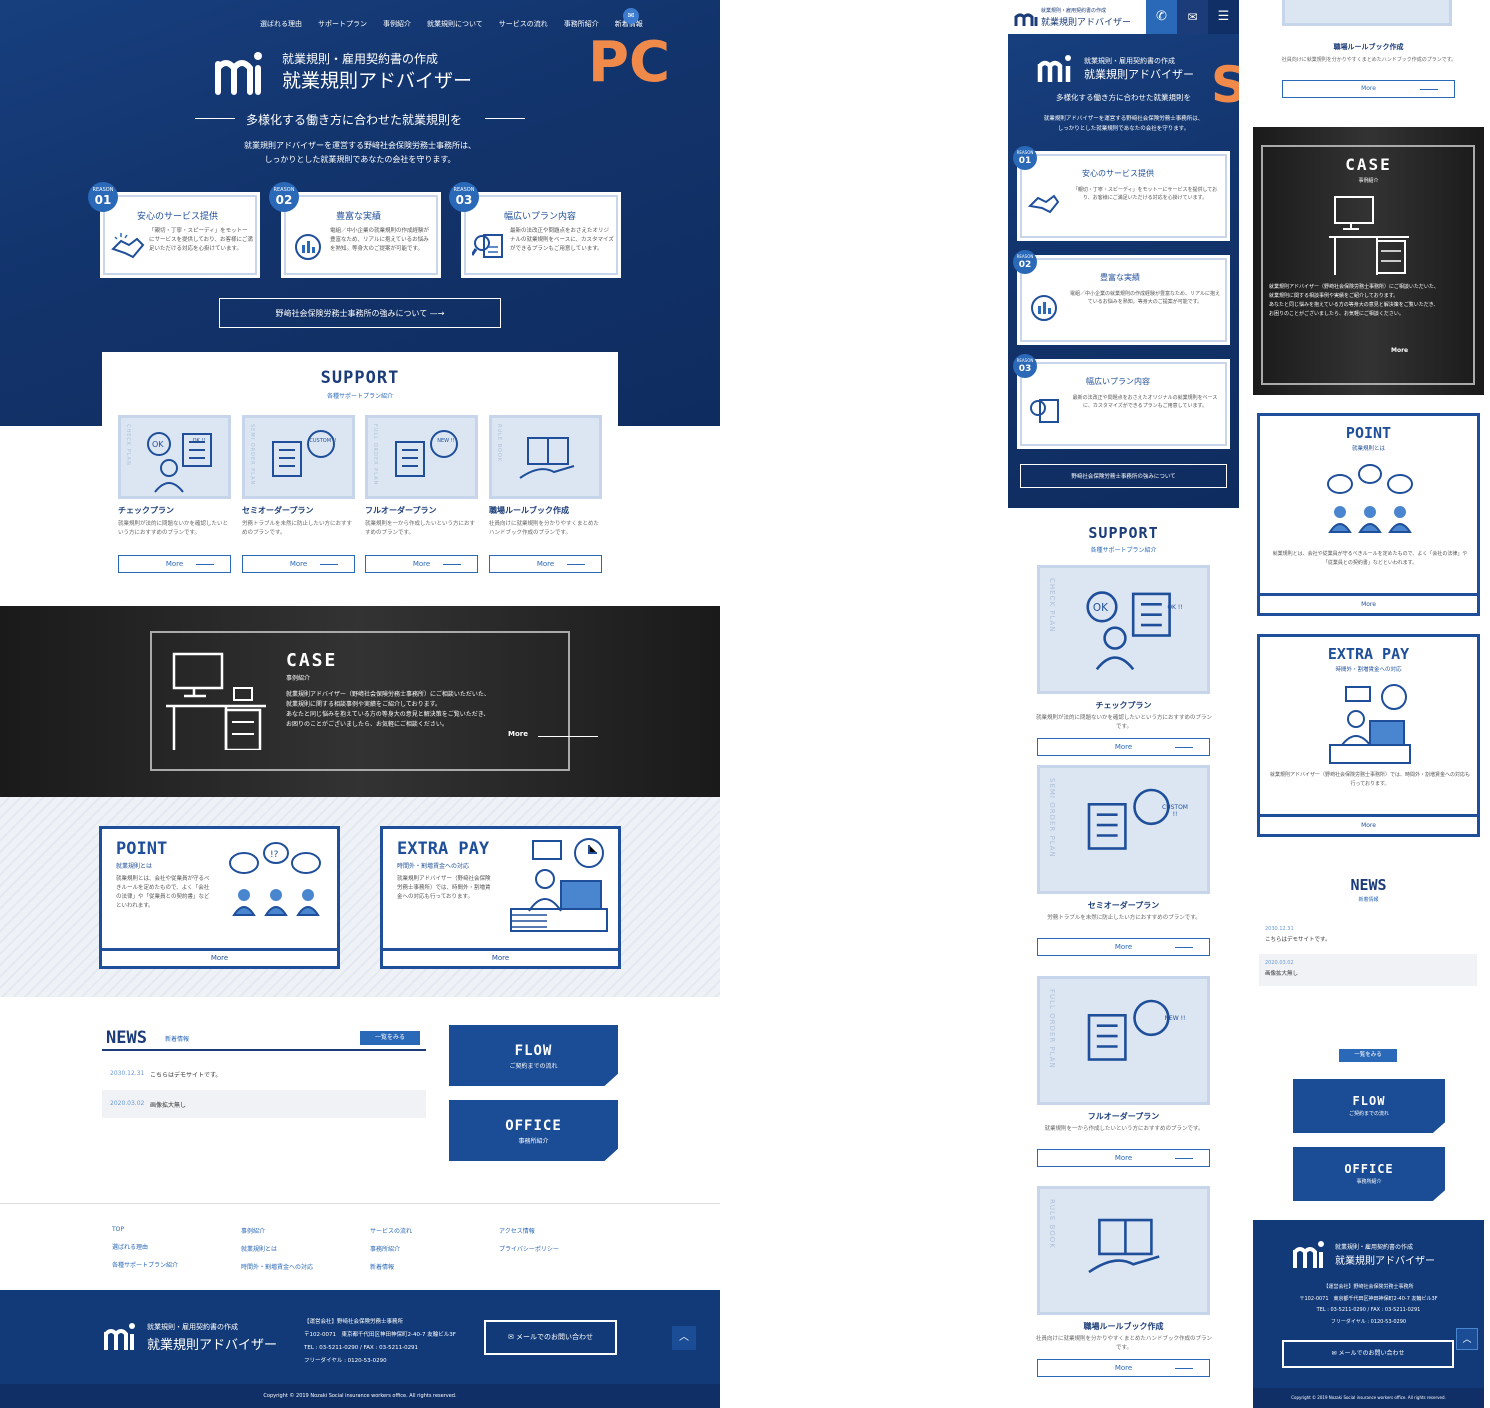  Describe the element at coordinates (277, 1248) in the screenshot. I see `footer-link: 就業規則とは` at that location.